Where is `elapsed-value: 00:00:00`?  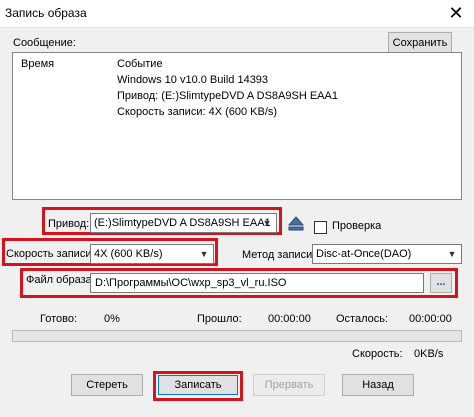
elapsed-value: 00:00:00 is located at coordinates (289, 319).